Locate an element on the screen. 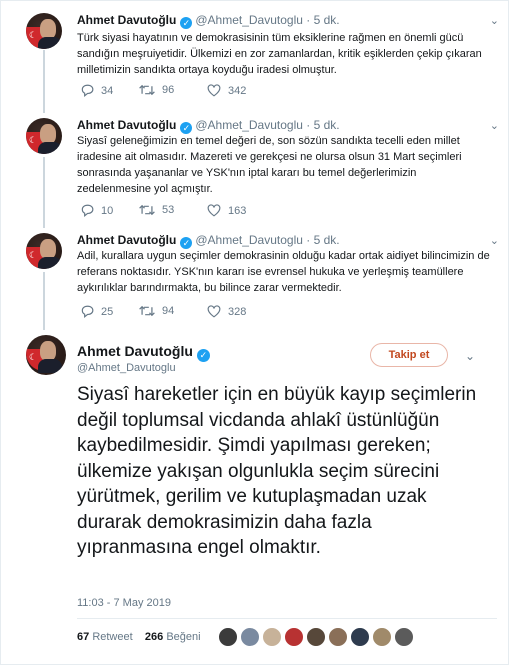 The width and height of the screenshot is (509, 665). like-count: 328 is located at coordinates (237, 311).